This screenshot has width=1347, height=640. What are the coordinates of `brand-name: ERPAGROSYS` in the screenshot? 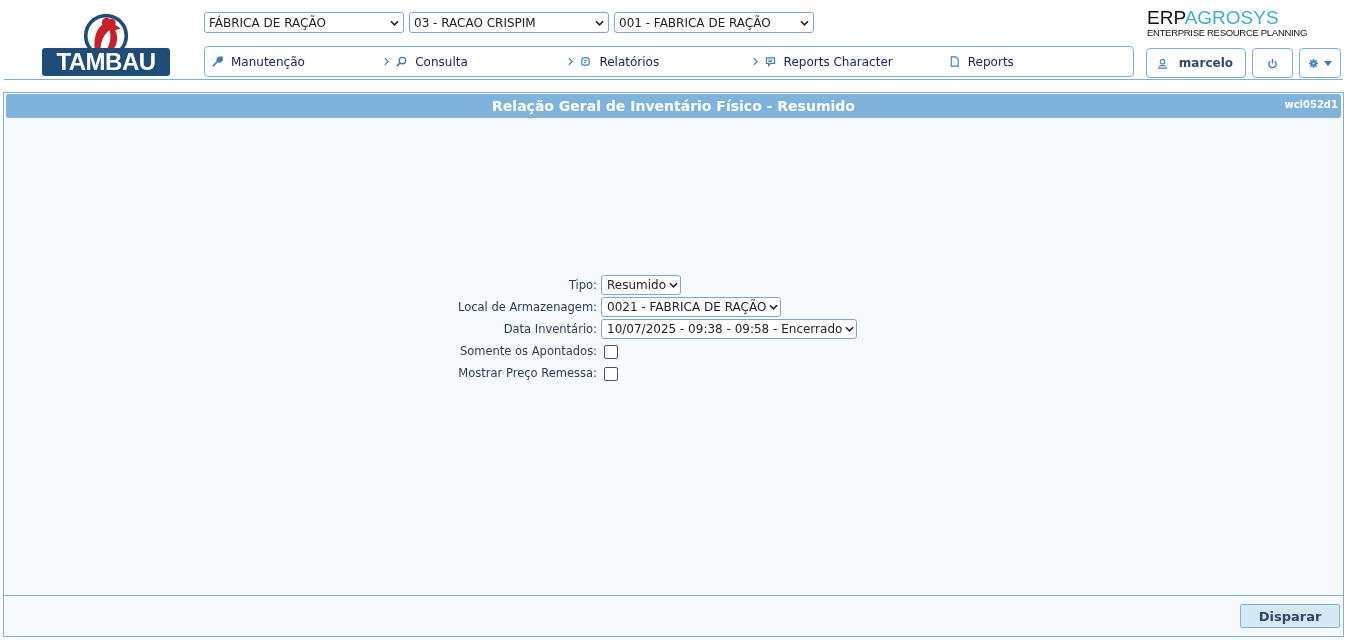 It's located at (1213, 18).